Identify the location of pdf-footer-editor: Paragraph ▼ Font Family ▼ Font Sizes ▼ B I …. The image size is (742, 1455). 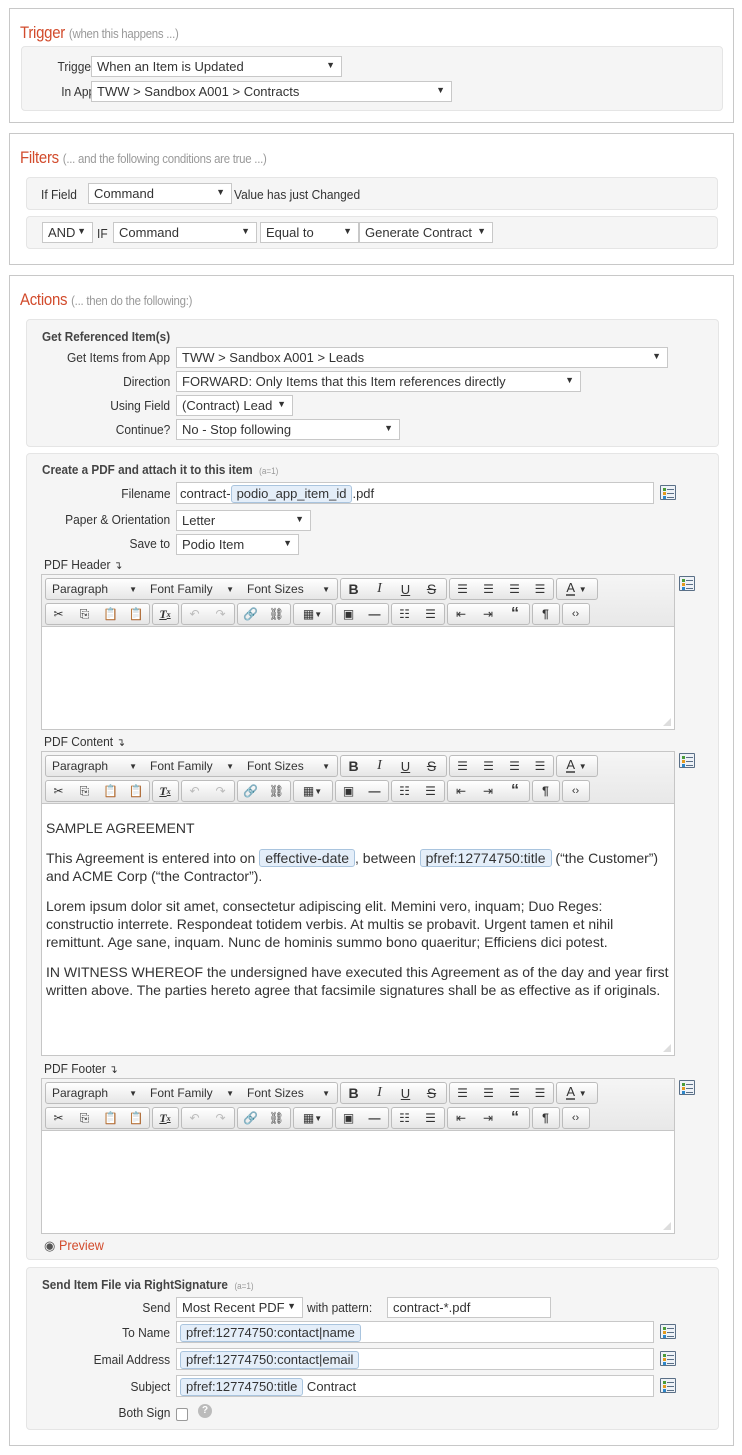
(358, 1156).